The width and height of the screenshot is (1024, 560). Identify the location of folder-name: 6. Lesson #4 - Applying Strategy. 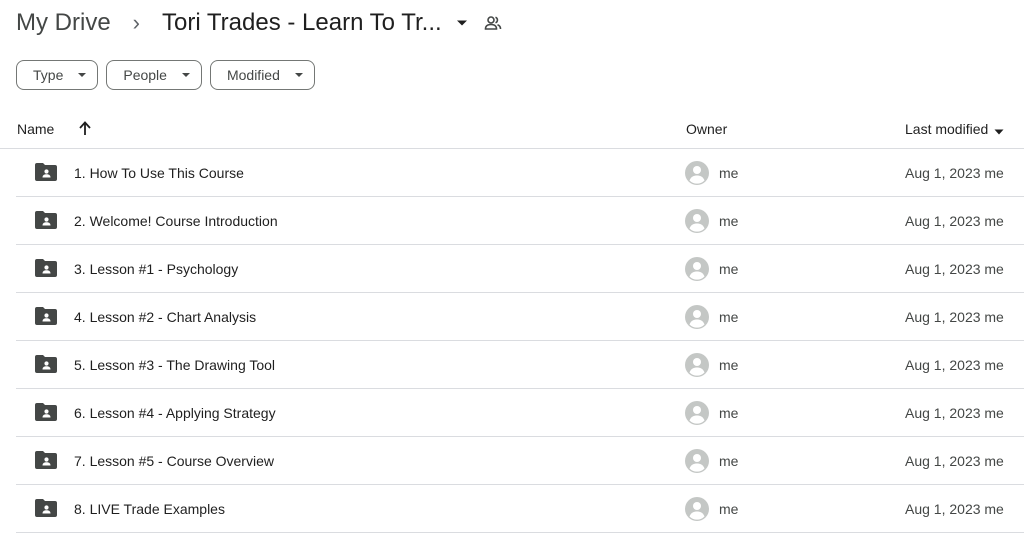
(175, 413).